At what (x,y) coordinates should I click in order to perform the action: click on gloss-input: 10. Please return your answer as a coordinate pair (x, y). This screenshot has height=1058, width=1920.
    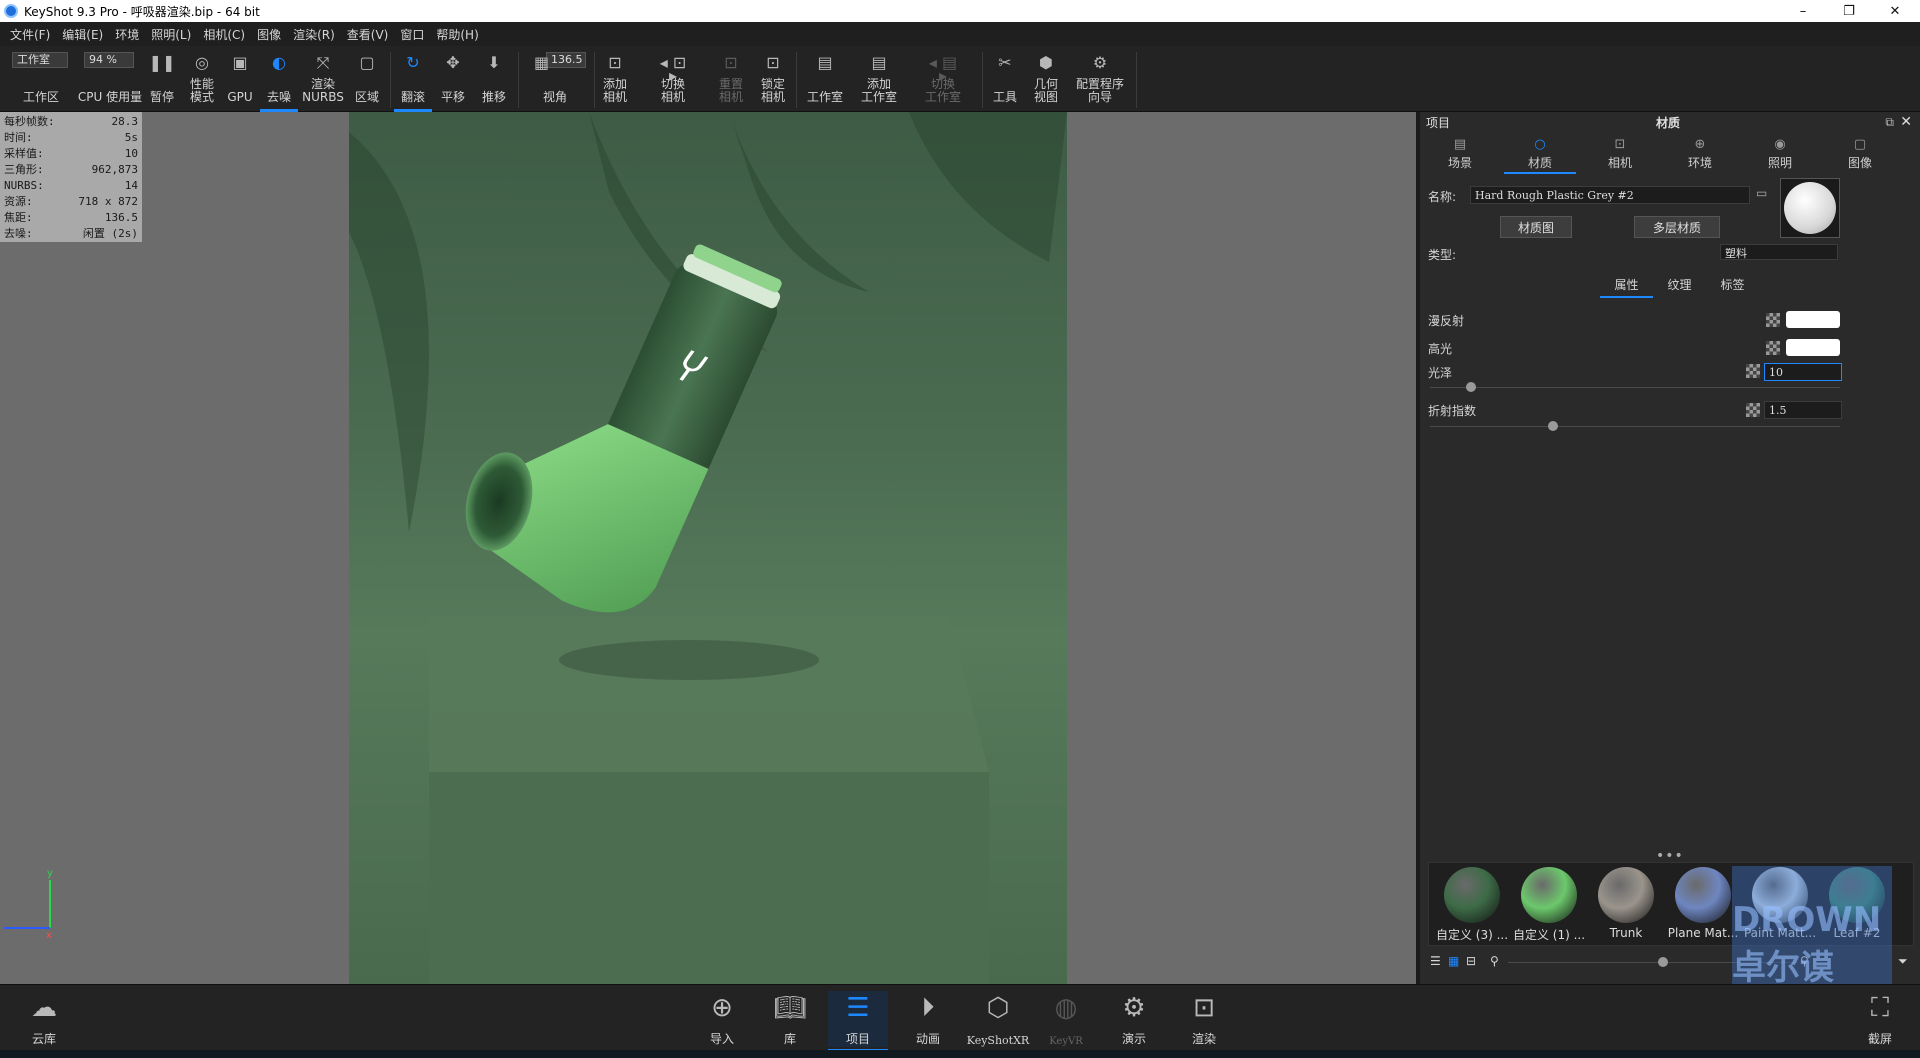
    Looking at the image, I should click on (1803, 372).